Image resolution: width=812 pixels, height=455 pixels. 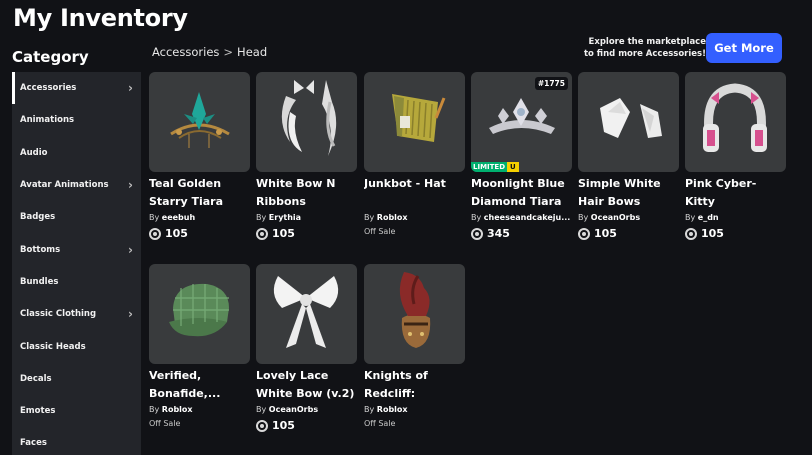 I want to click on sidebar-item-label: Bundles, so click(x=39, y=281).